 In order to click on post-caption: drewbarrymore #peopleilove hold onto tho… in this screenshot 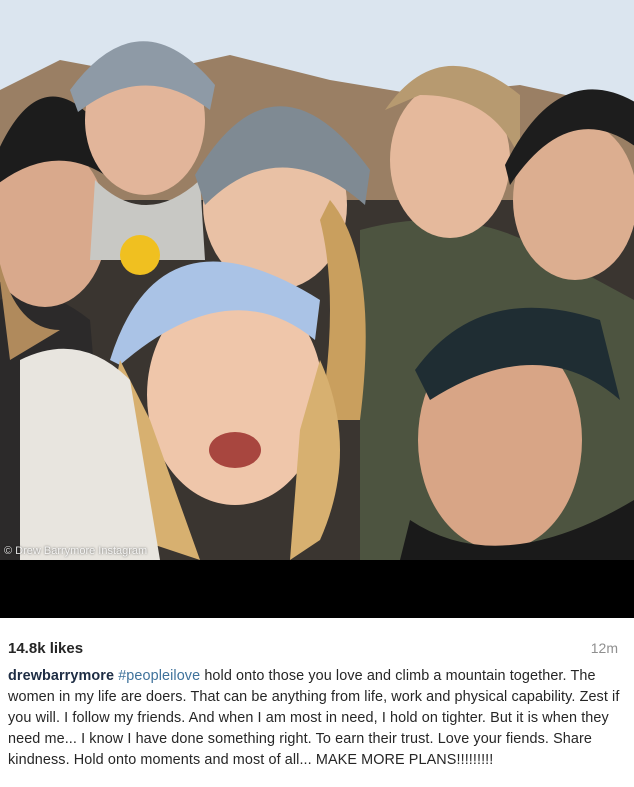, I will do `click(317, 718)`.